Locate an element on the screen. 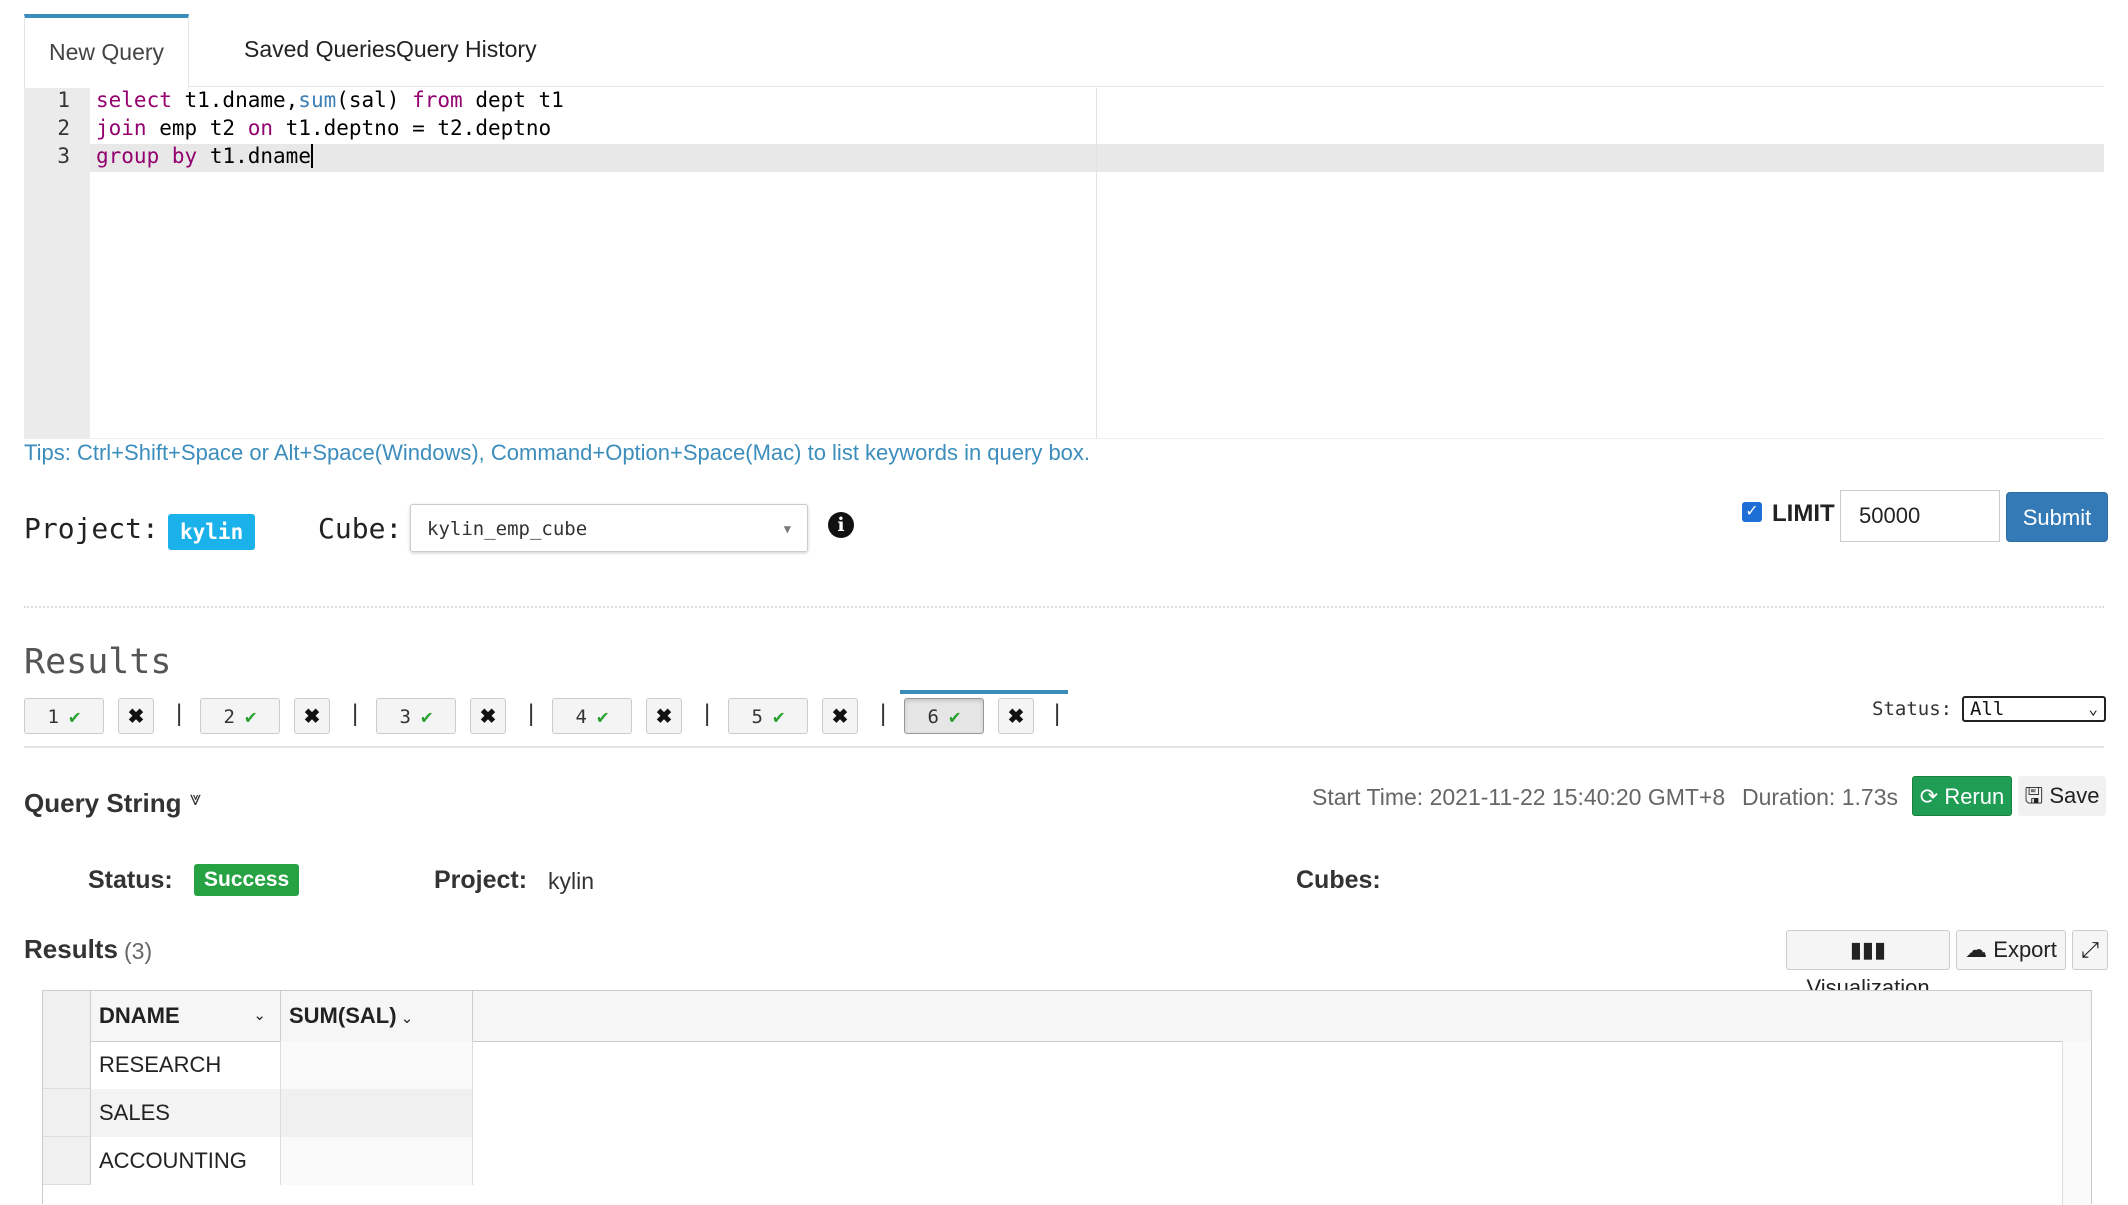  sql-text: dept t1 is located at coordinates (513, 100).